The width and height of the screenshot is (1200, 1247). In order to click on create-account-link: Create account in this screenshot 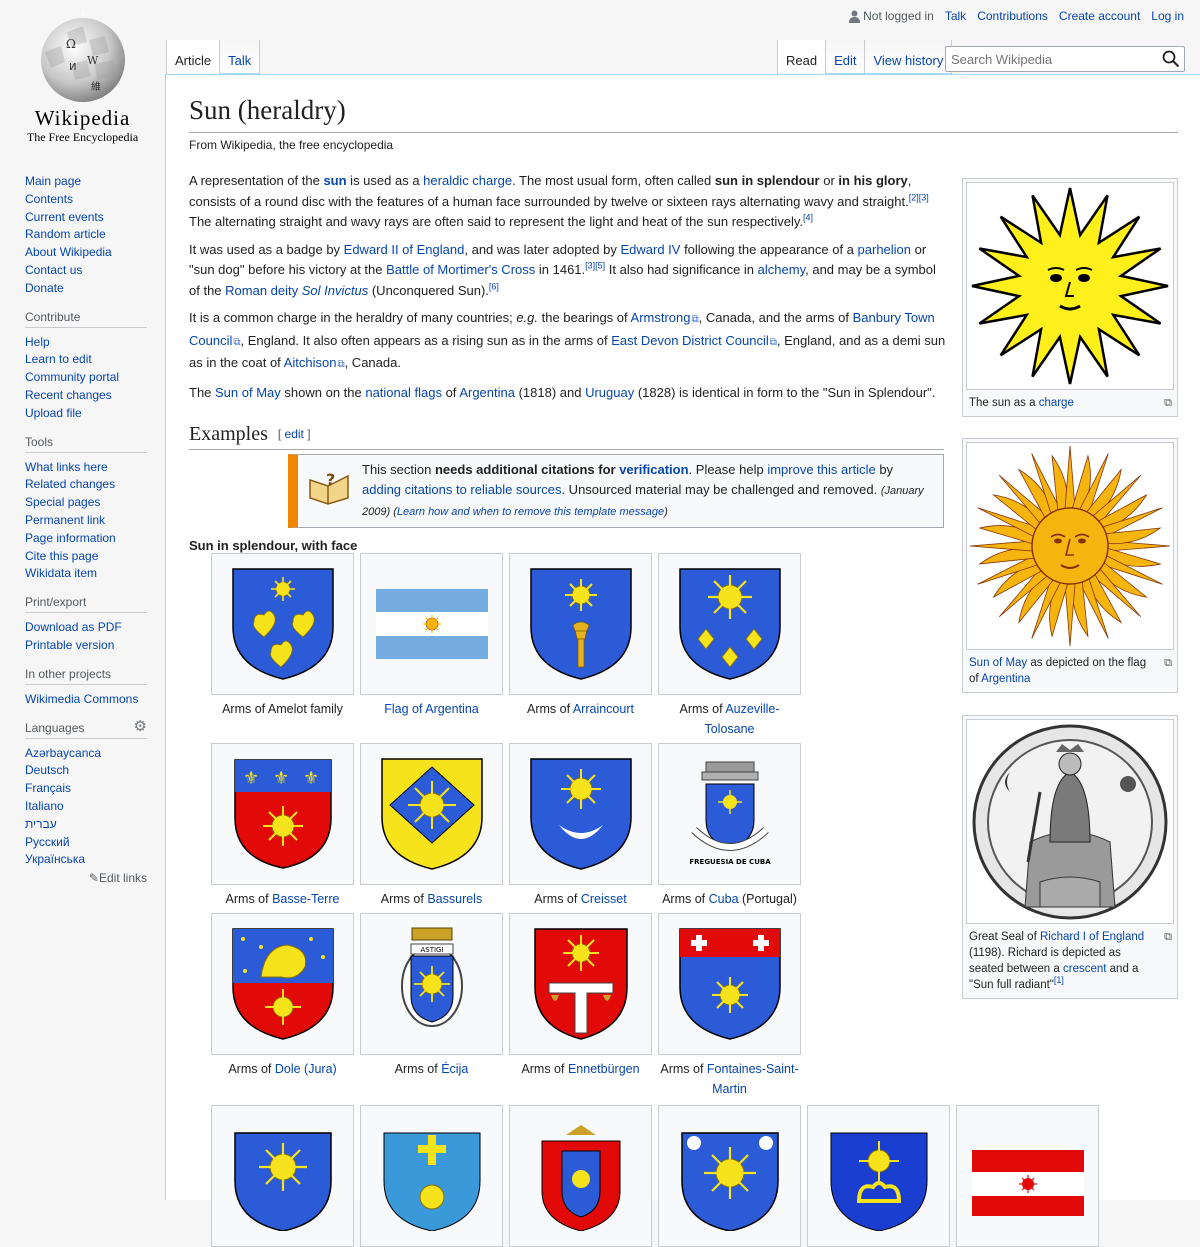, I will do `click(1099, 16)`.